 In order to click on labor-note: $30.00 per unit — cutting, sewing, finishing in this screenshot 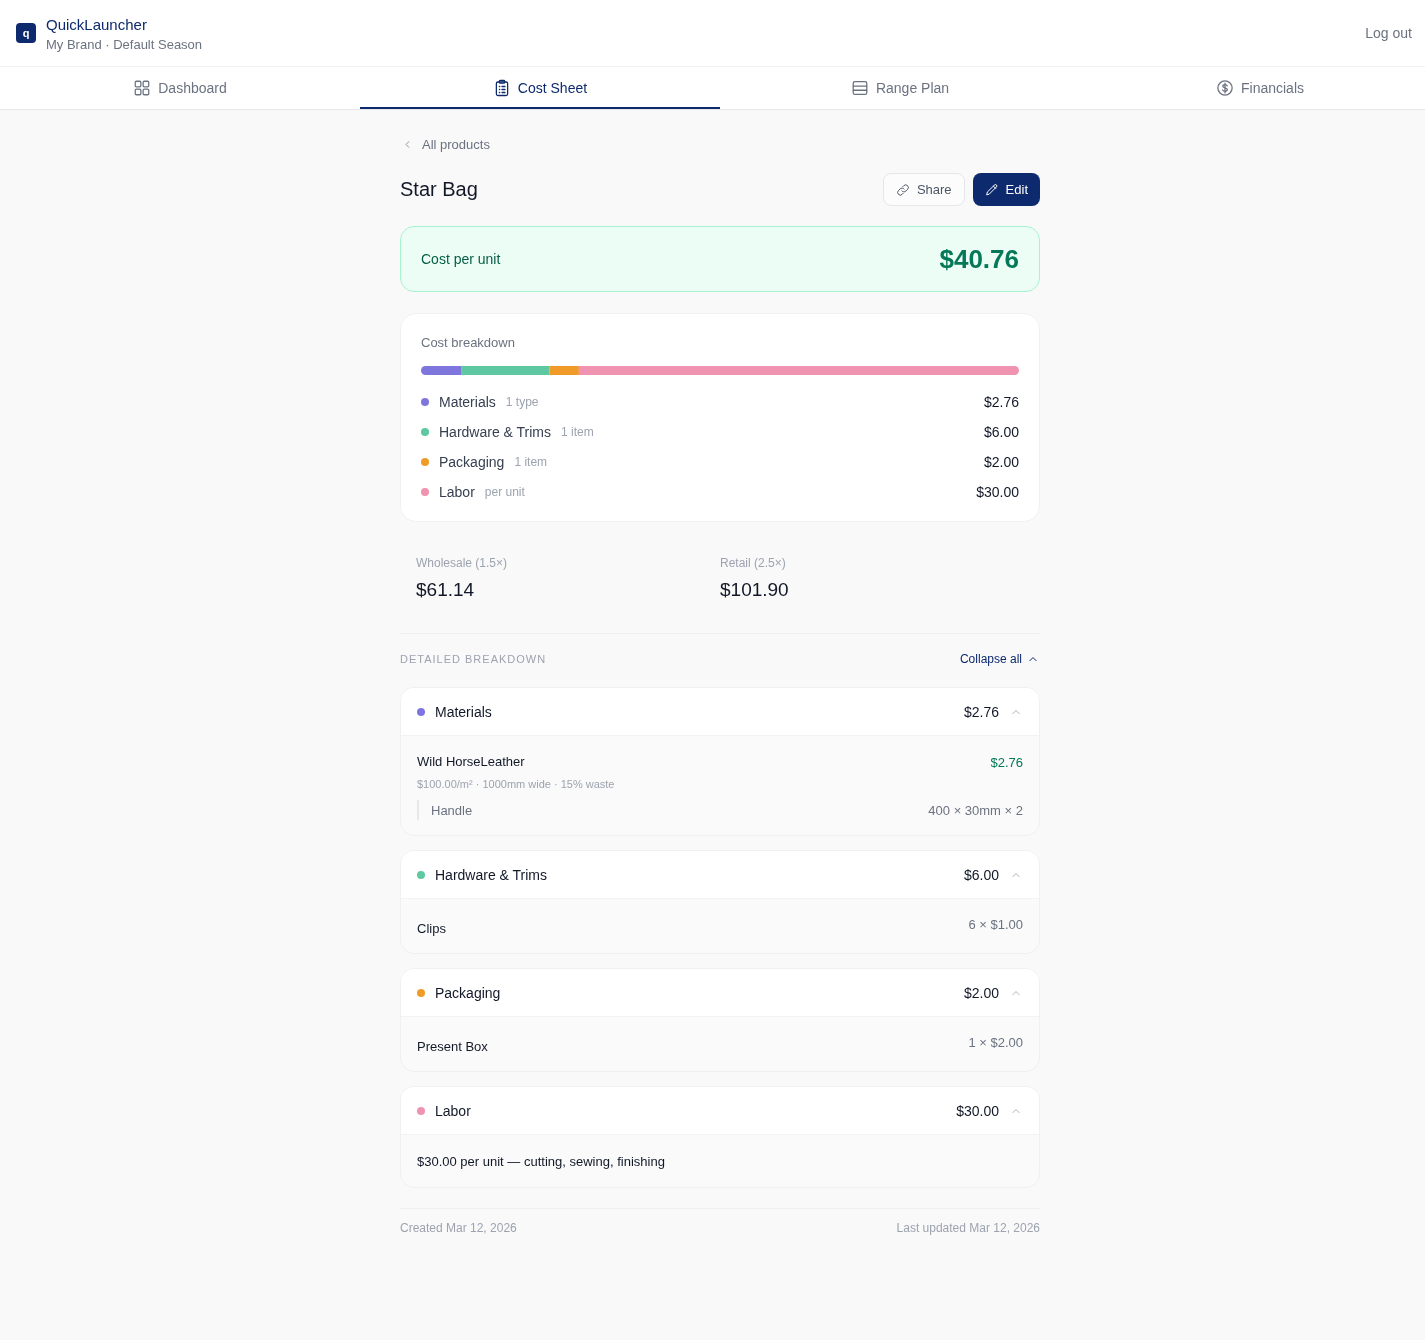, I will do `click(541, 1162)`.